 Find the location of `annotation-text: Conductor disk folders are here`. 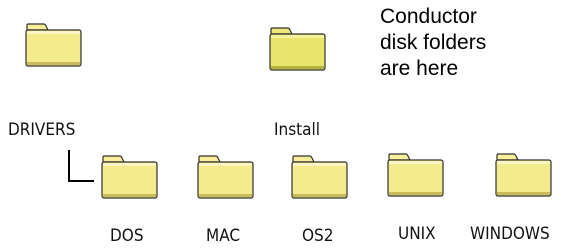

annotation-text: Conductor disk folders are here is located at coordinates (433, 42).